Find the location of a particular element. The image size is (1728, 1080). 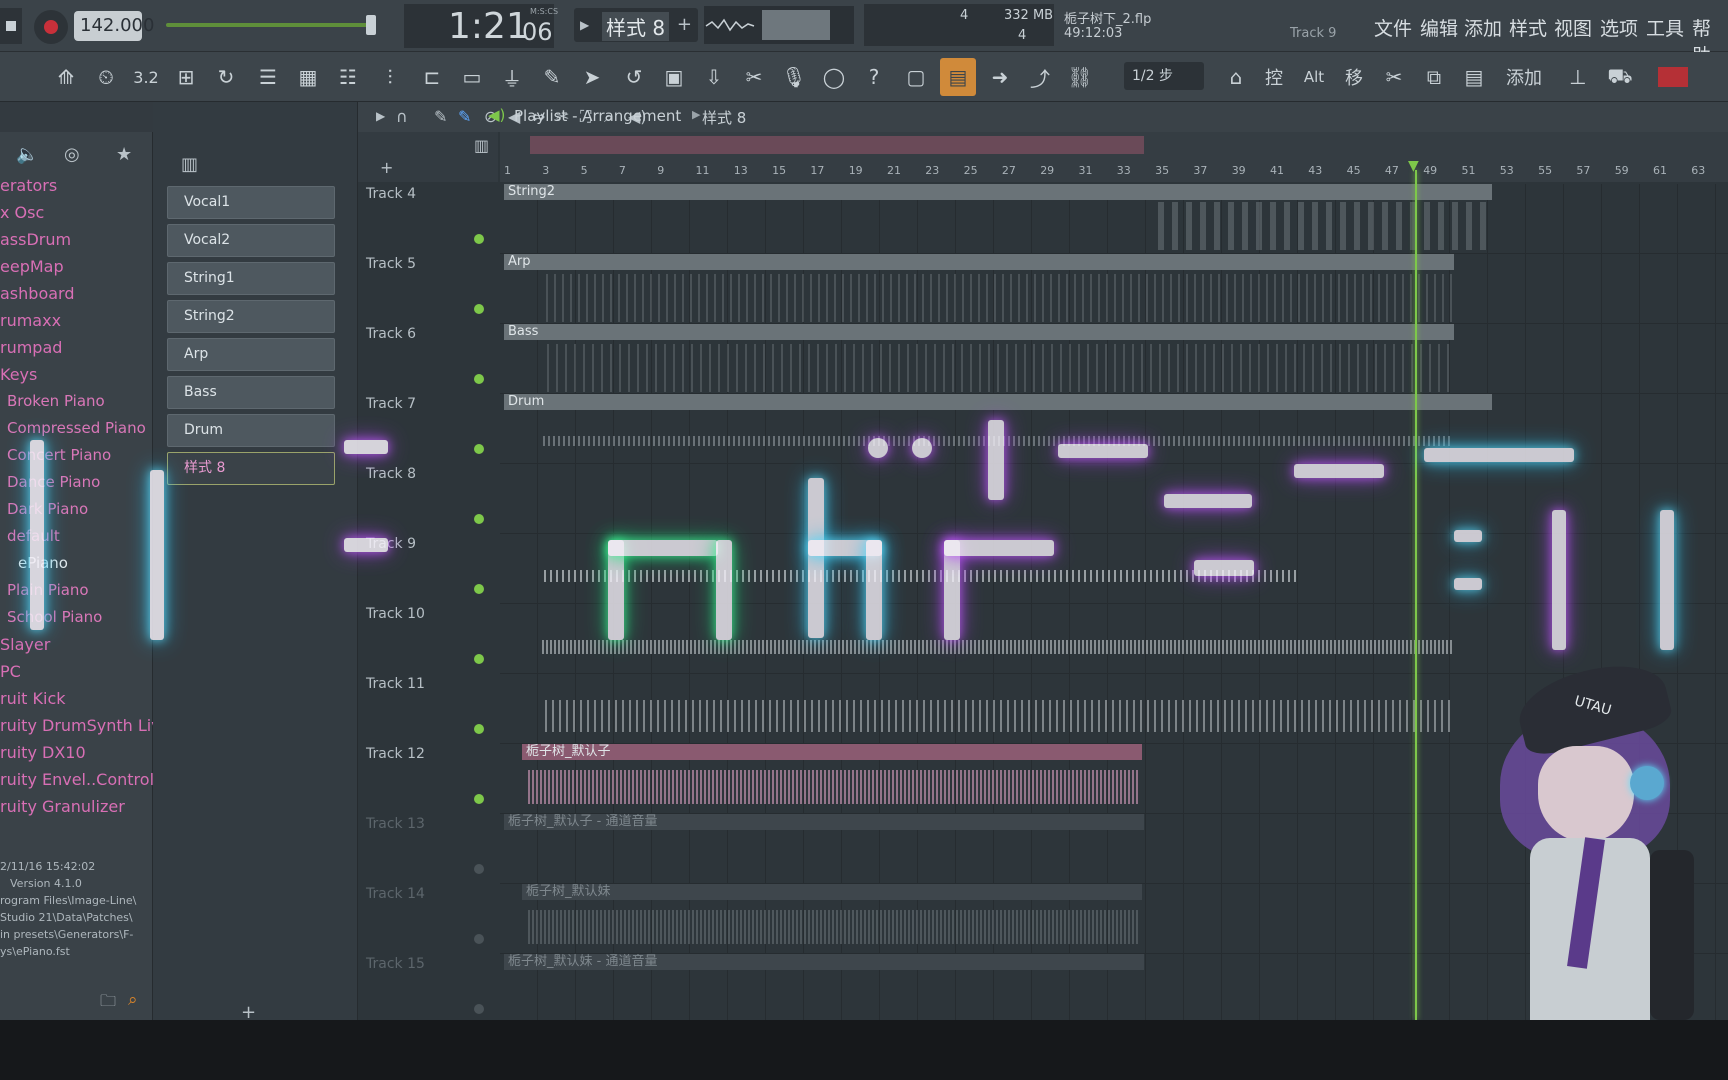

slide-icon: ⤴ is located at coordinates (1040, 77).